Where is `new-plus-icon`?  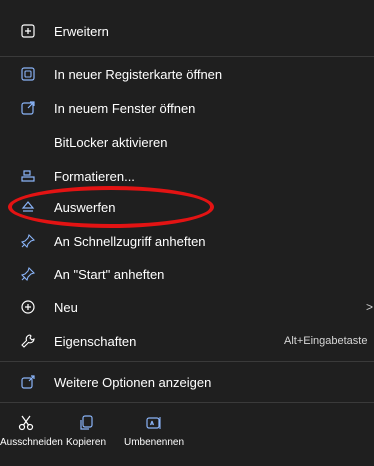
new-plus-icon is located at coordinates (28, 307).